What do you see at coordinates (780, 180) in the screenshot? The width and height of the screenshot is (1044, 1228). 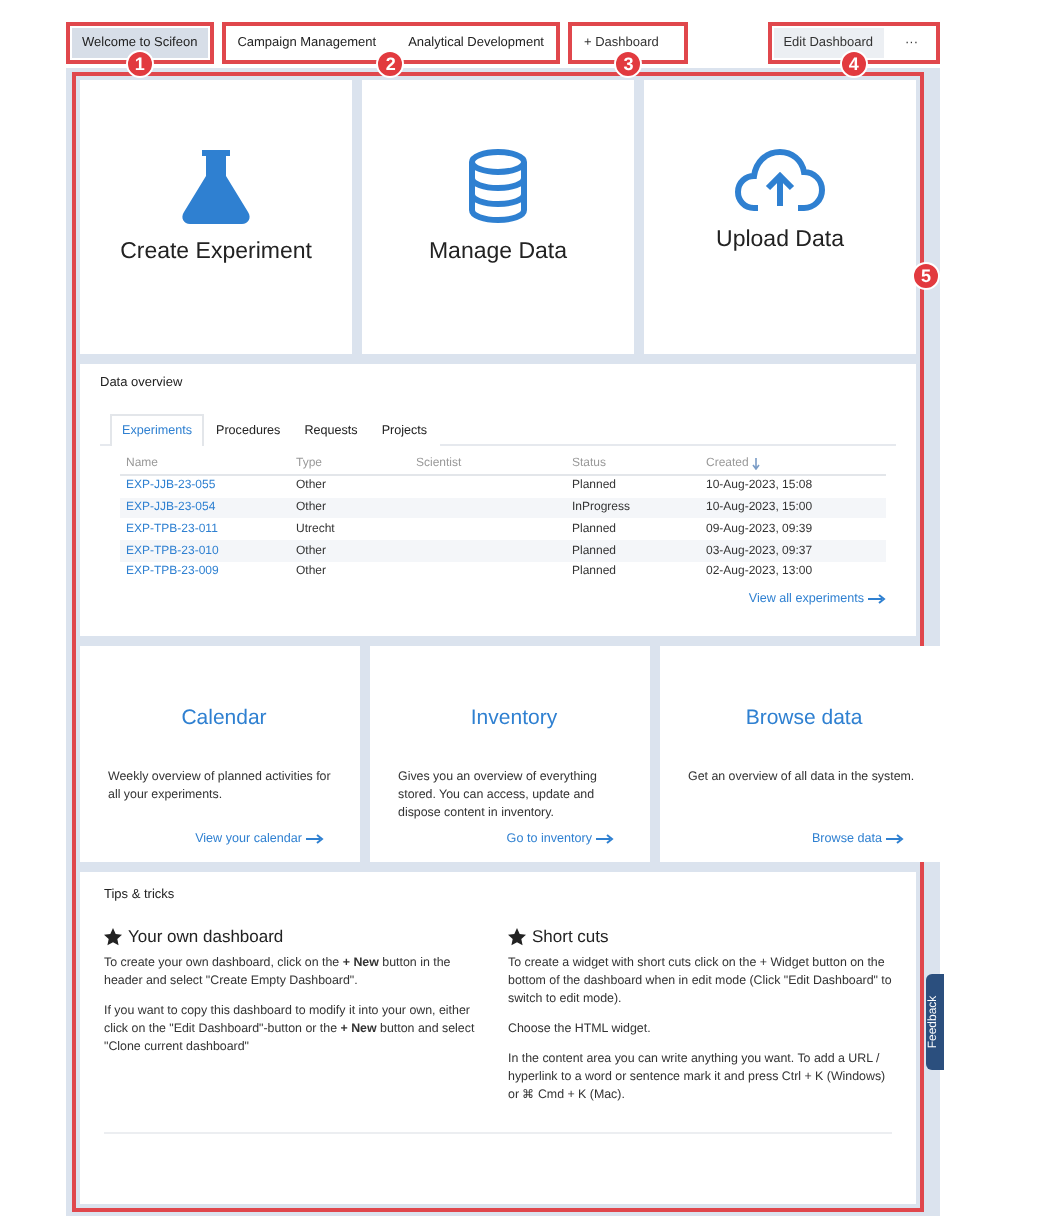 I see `cloud-upload-icon` at bounding box center [780, 180].